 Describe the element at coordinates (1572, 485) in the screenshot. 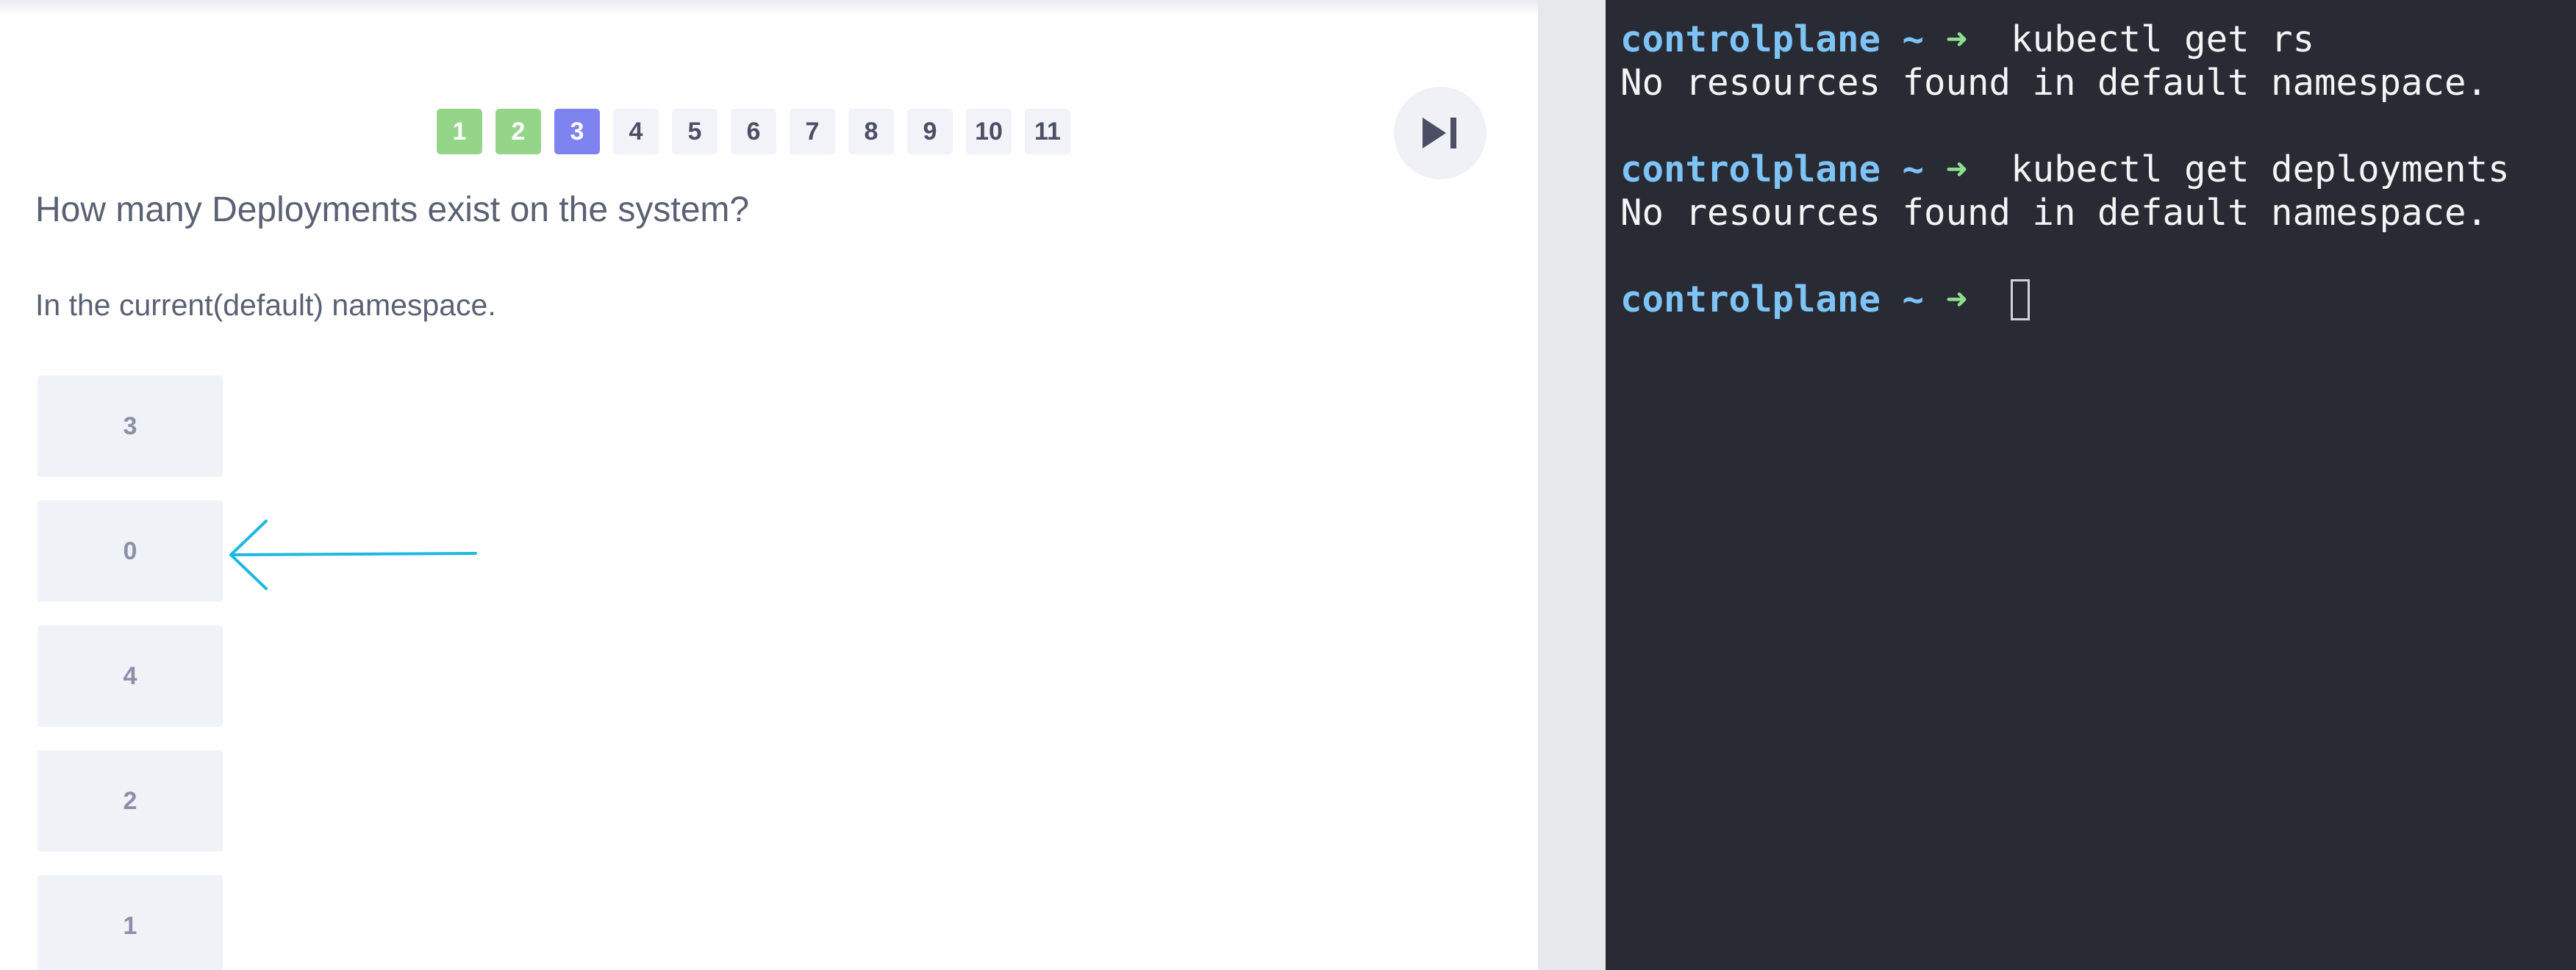

I see `panel-divider` at that location.